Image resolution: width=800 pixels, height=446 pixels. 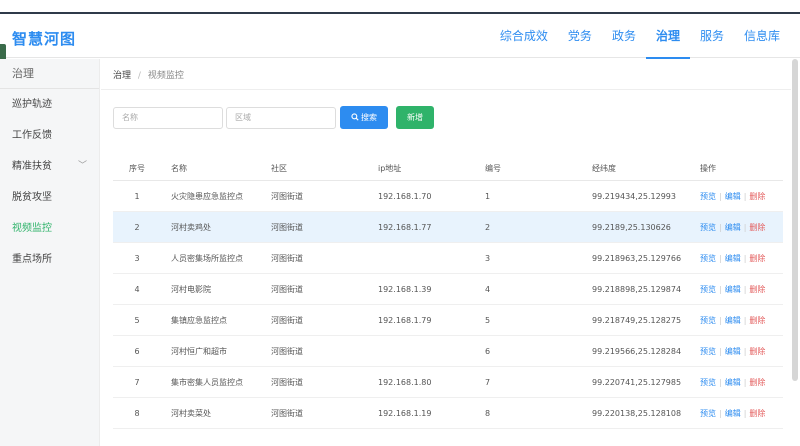 What do you see at coordinates (634, 196) in the screenshot?
I see `cell-coordinates: 99.219434,25.12993` at bounding box center [634, 196].